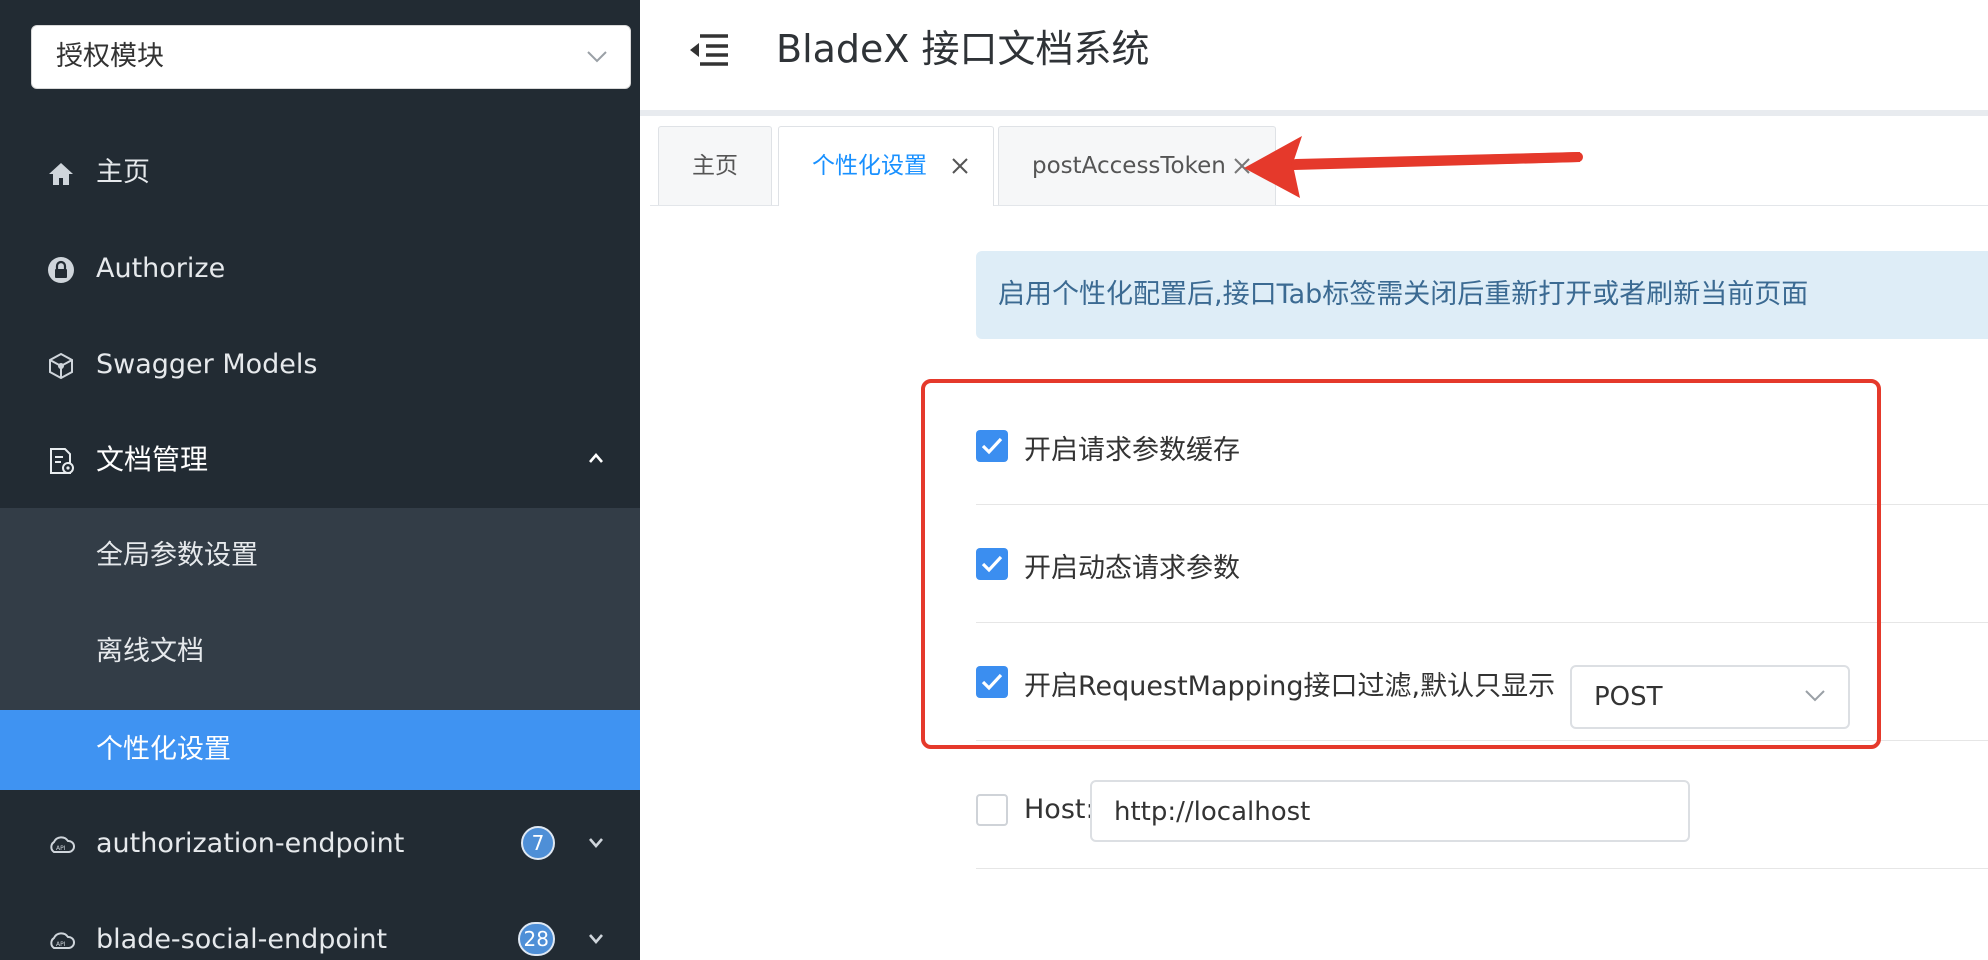 The height and width of the screenshot is (960, 1988). What do you see at coordinates (320, 460) in the screenshot?
I see `sidebar-item-doc-management: 文档管理` at bounding box center [320, 460].